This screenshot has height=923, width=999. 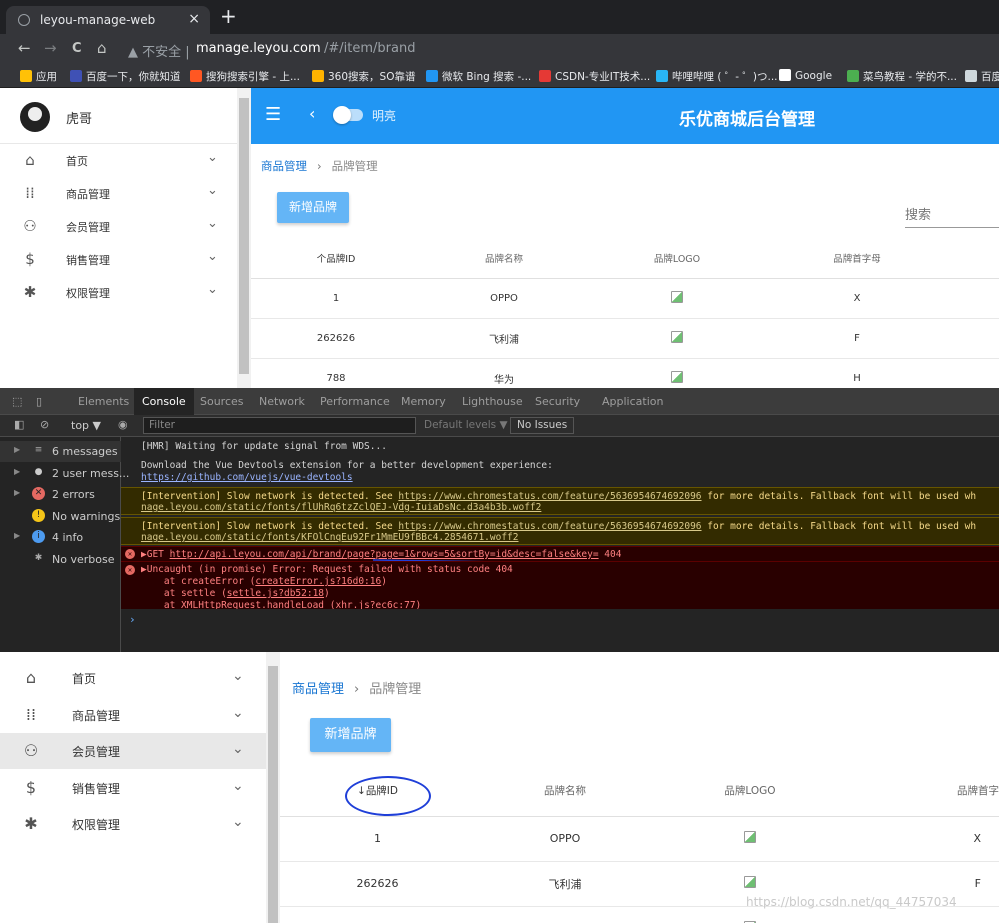 What do you see at coordinates (44, 424) in the screenshot?
I see `clear-console-icon: ⊘` at bounding box center [44, 424].